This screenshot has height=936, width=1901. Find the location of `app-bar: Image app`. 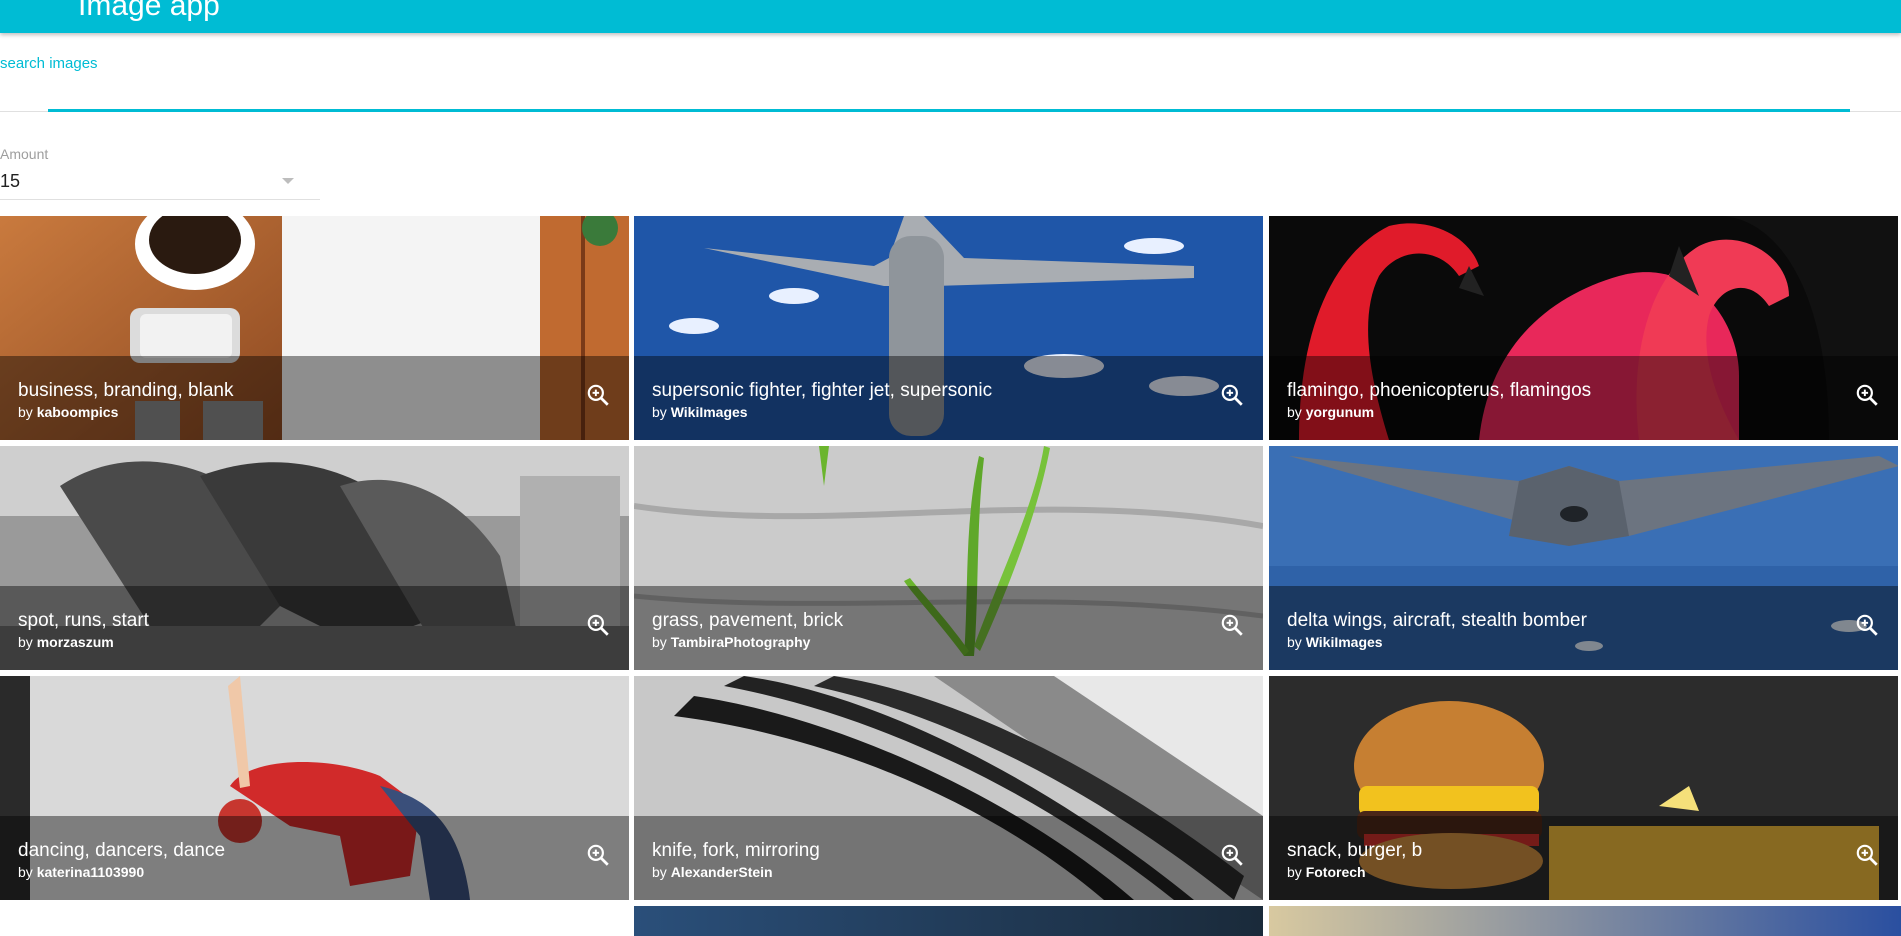

app-bar: Image app is located at coordinates (950, 16).